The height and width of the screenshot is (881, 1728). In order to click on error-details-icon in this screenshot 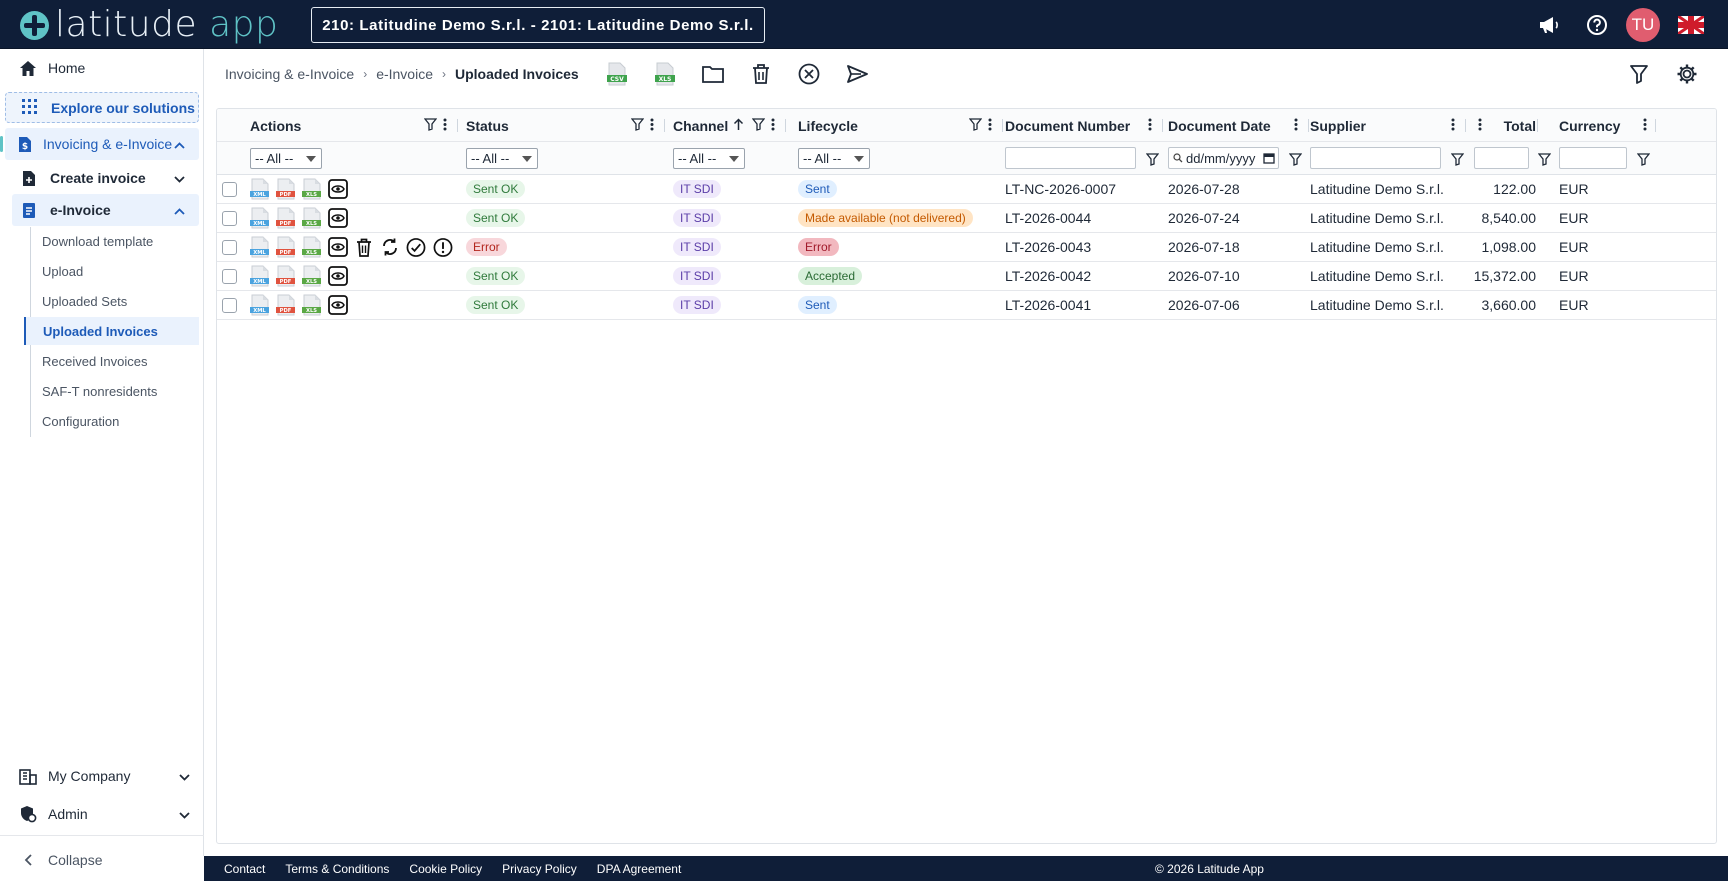, I will do `click(443, 247)`.